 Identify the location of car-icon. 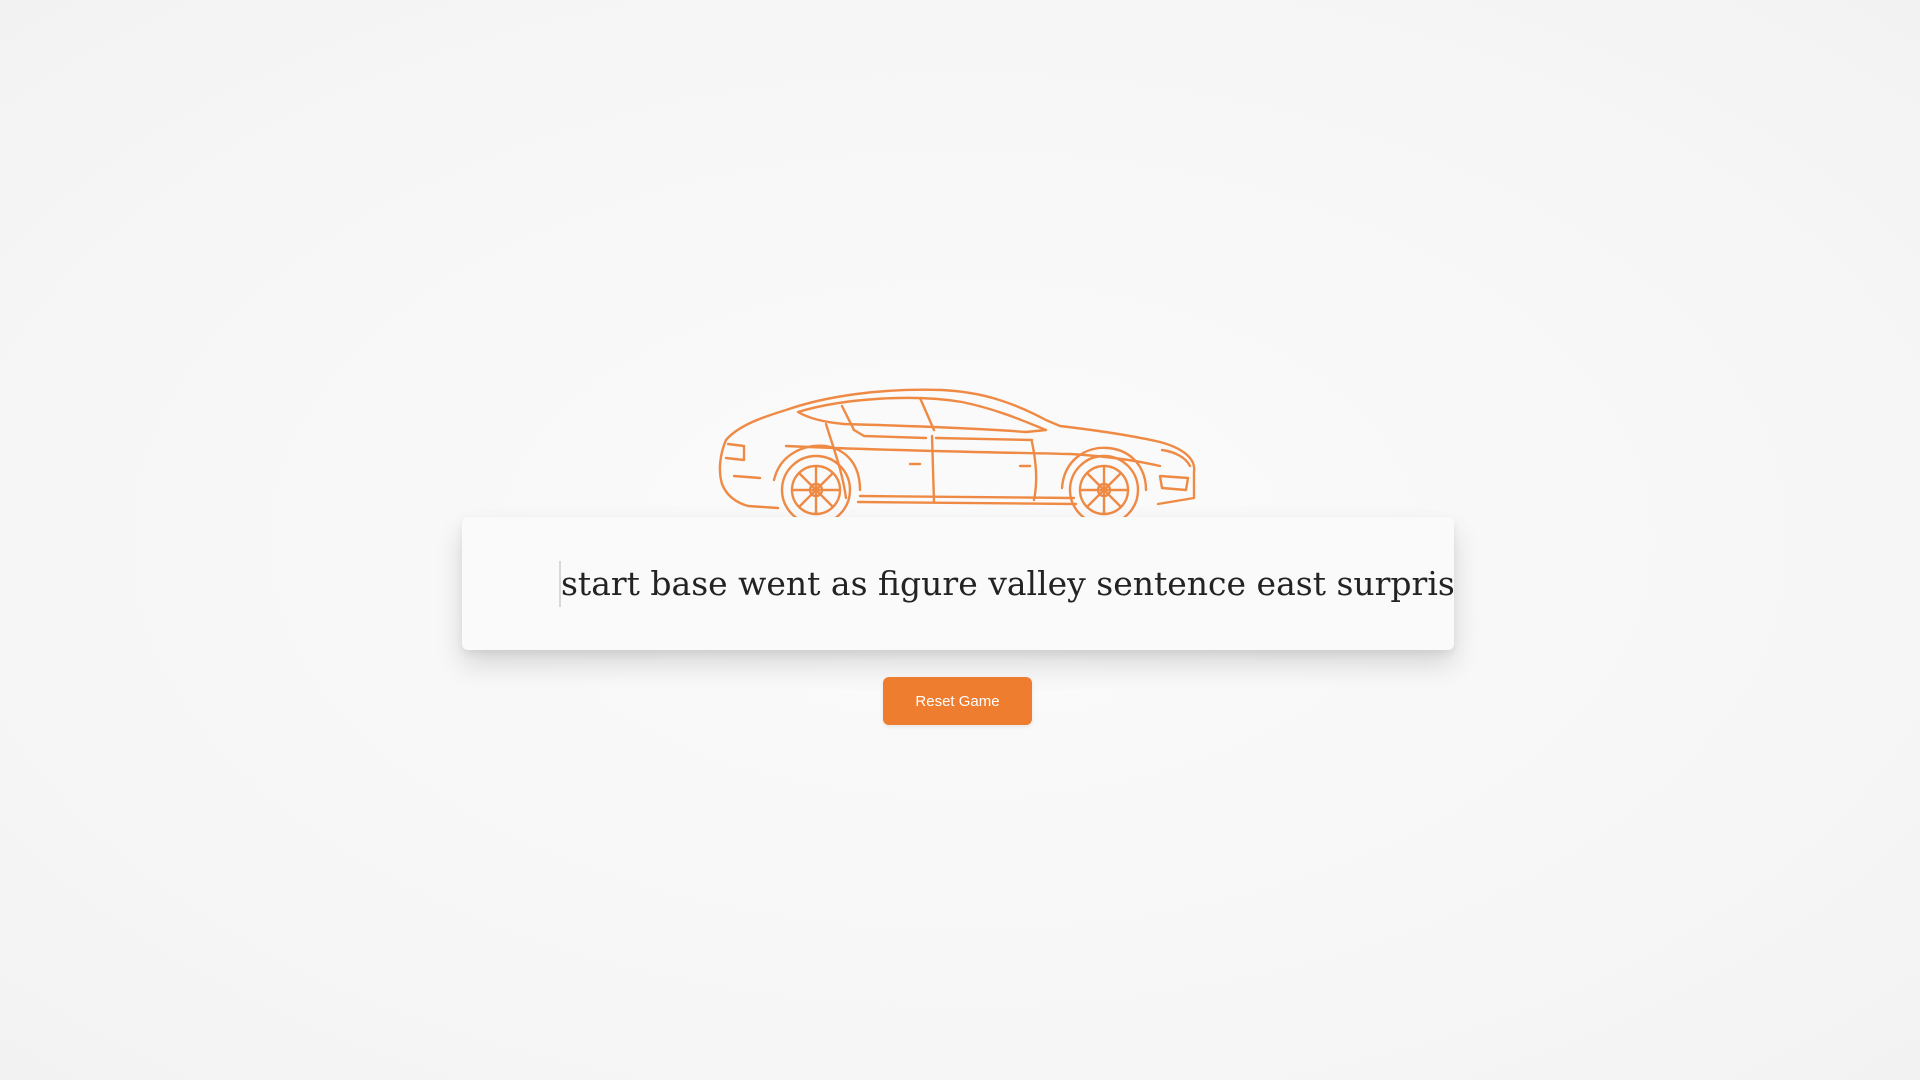
(957, 455).